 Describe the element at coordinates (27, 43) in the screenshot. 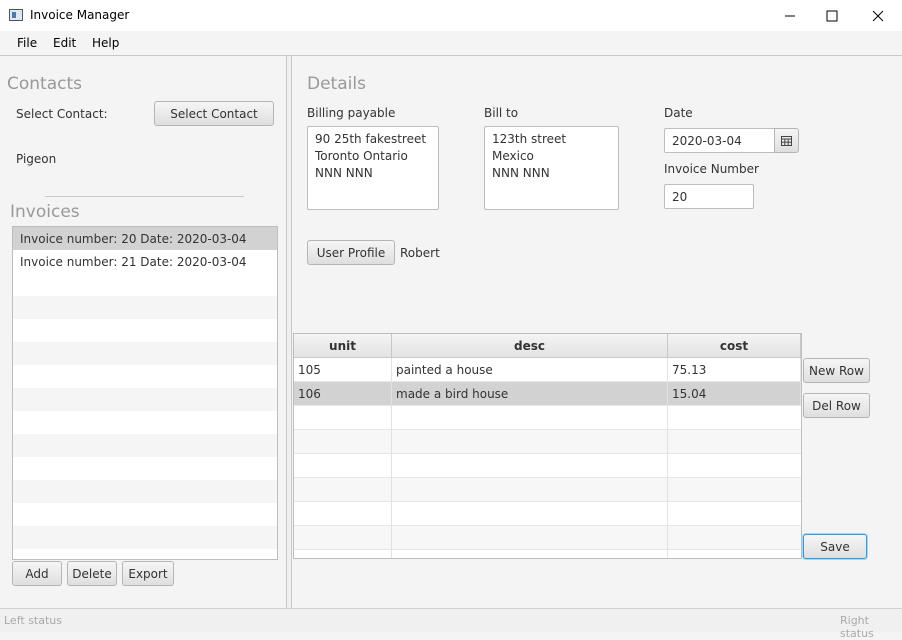

I see `menu-file: File` at that location.